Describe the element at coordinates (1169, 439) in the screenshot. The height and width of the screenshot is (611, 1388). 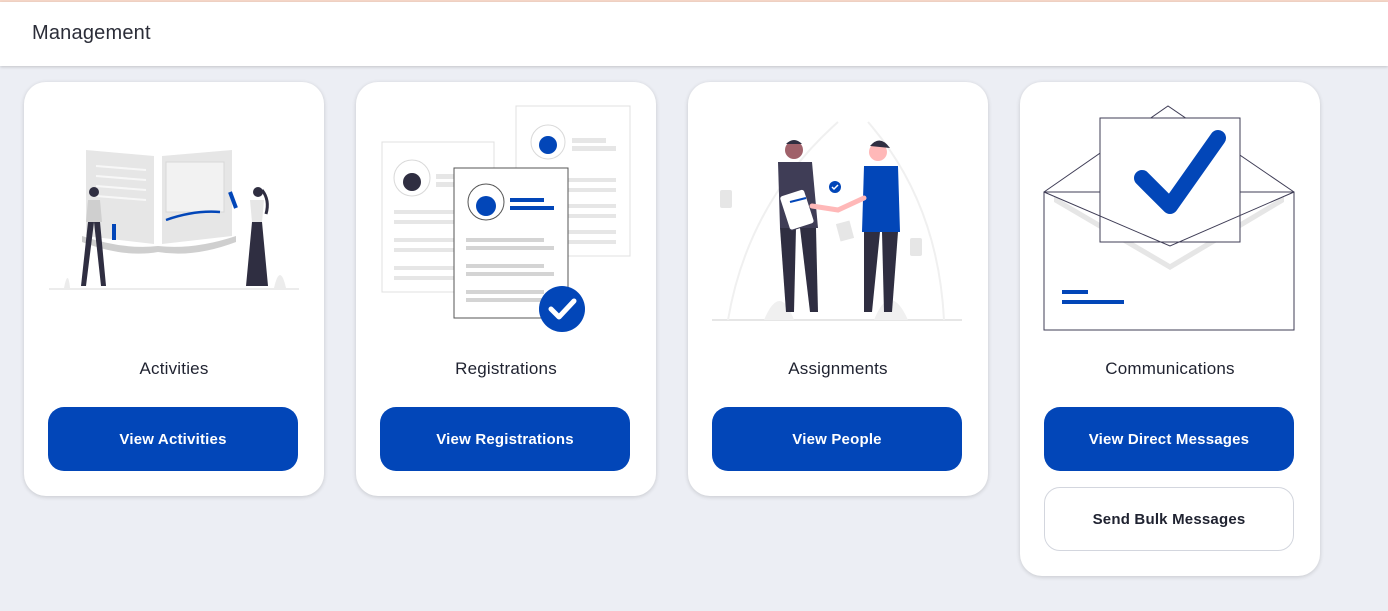
I see `view-direct-messages-button: View Direct Messages` at that location.